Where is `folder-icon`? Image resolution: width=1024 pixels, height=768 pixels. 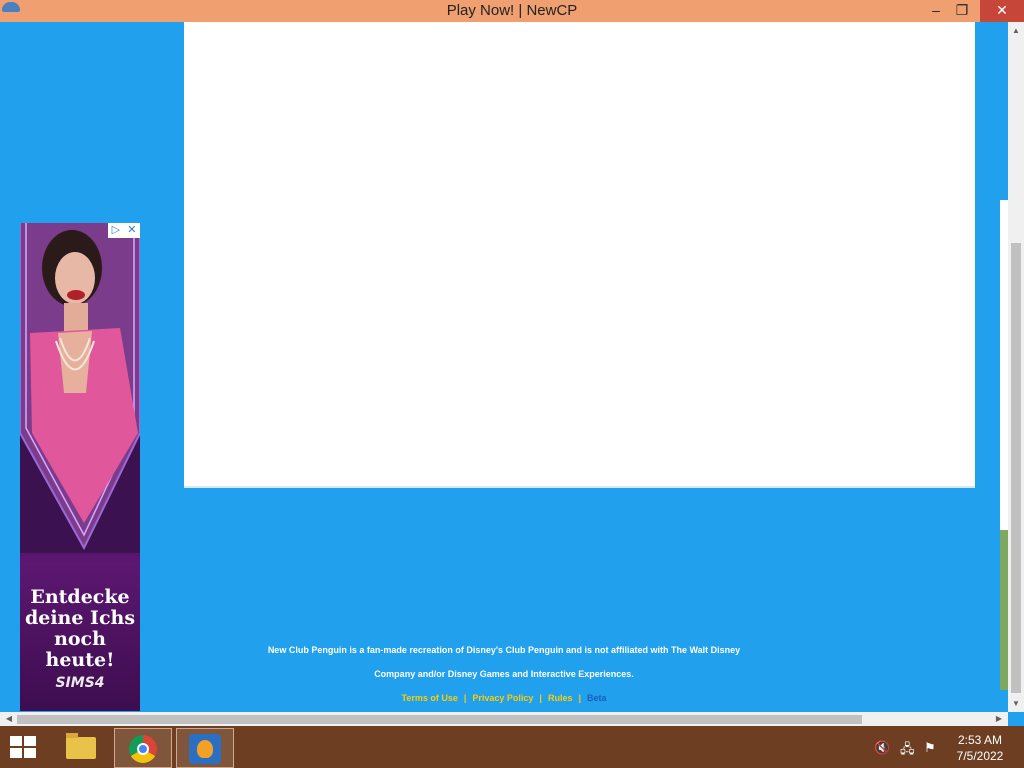 folder-icon is located at coordinates (81, 746).